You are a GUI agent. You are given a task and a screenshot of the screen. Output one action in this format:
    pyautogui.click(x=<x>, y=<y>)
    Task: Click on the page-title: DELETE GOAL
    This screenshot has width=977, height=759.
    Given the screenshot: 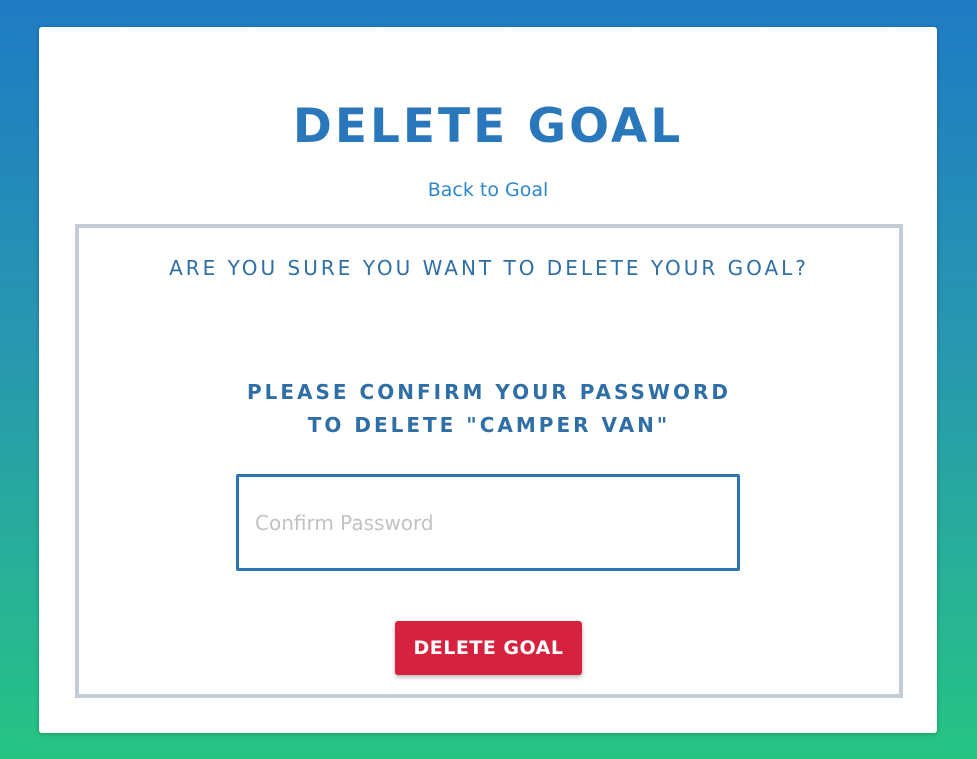 What is the action you would take?
    pyautogui.click(x=488, y=126)
    